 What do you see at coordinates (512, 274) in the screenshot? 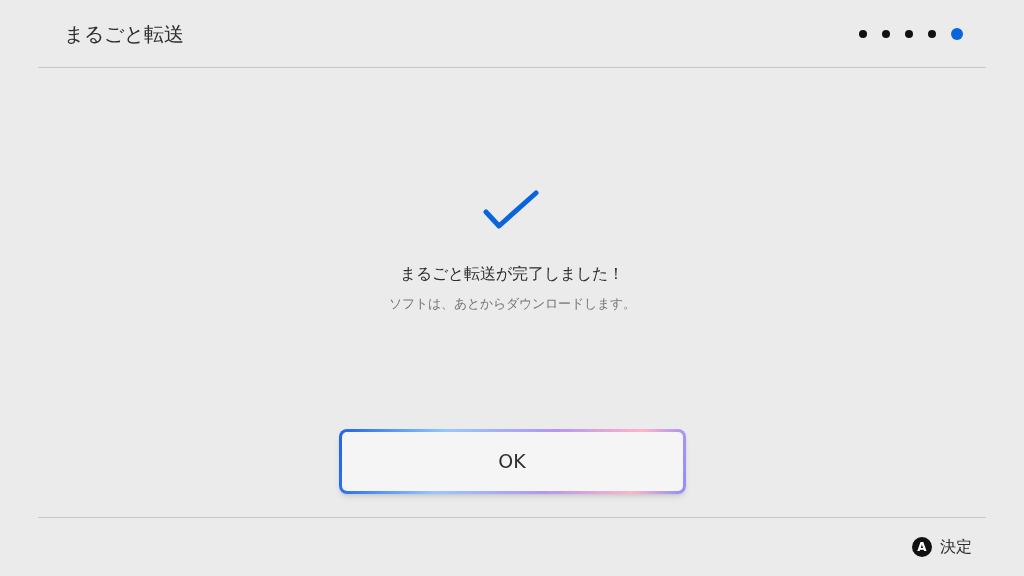
I see `completion-message: まるごと転送が完了しました！` at bounding box center [512, 274].